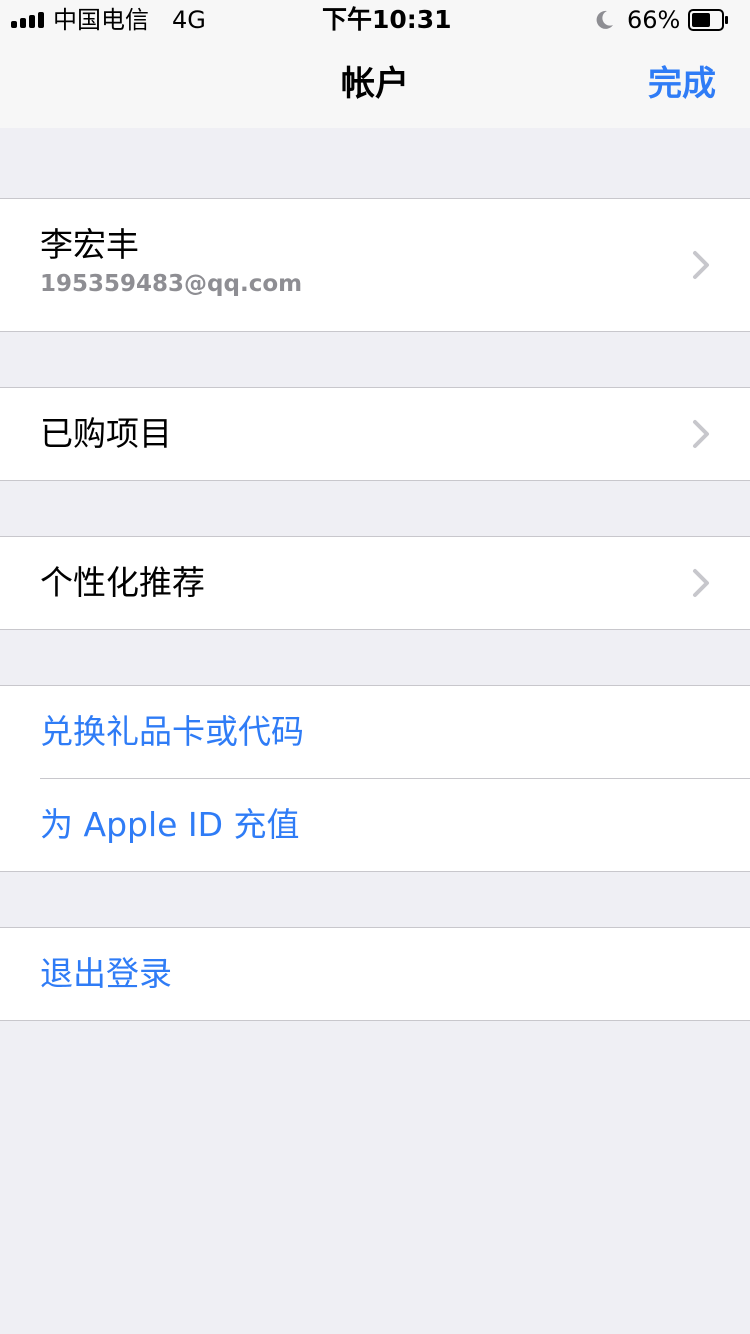 This screenshot has width=750, height=1334. I want to click on personalized-label: 个性化推荐, so click(122, 582).